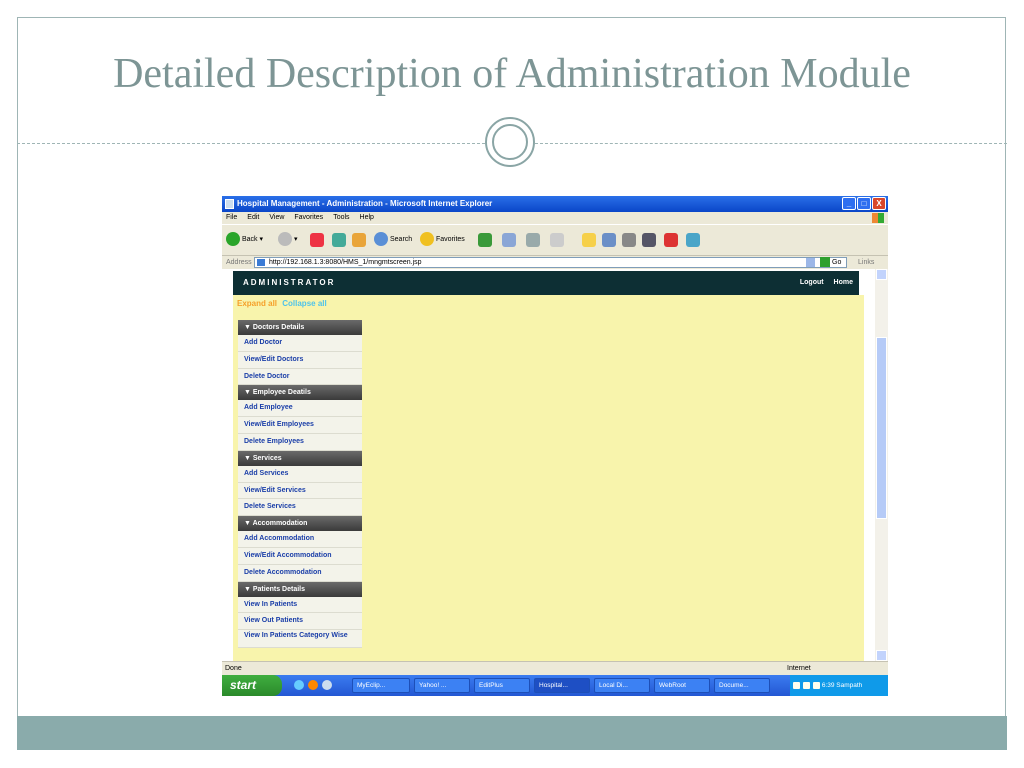 The width and height of the screenshot is (1024, 768). What do you see at coordinates (300, 458) in the screenshot?
I see `section-services: ▼ Services` at bounding box center [300, 458].